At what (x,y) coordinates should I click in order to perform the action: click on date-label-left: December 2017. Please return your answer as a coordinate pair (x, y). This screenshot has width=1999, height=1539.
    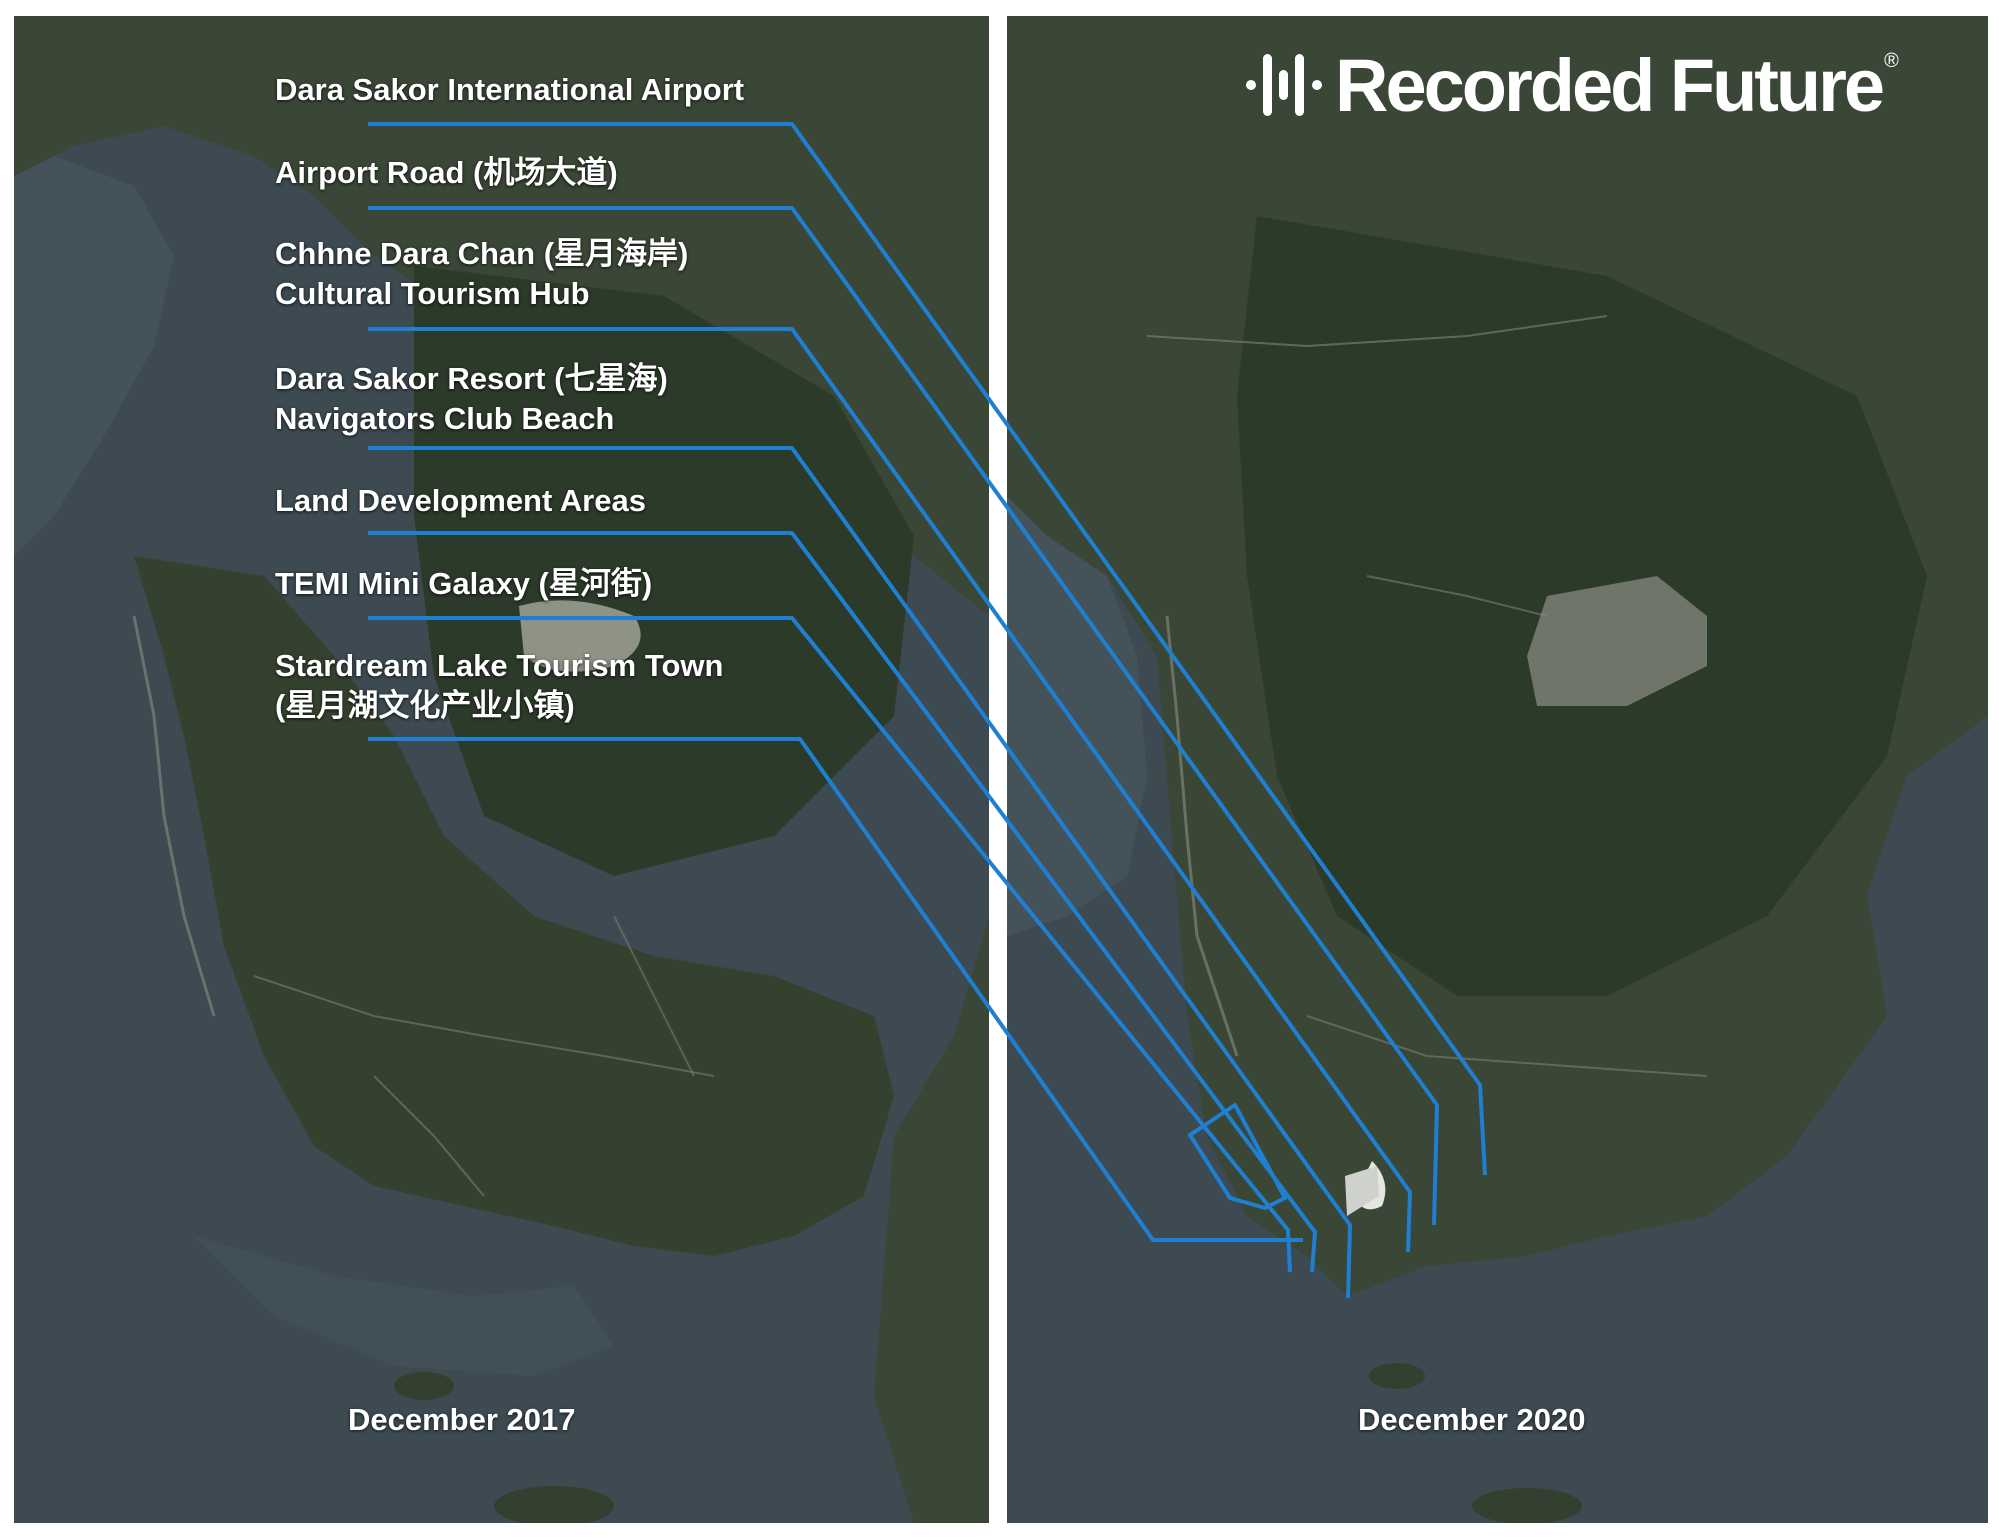
    Looking at the image, I should click on (462, 1419).